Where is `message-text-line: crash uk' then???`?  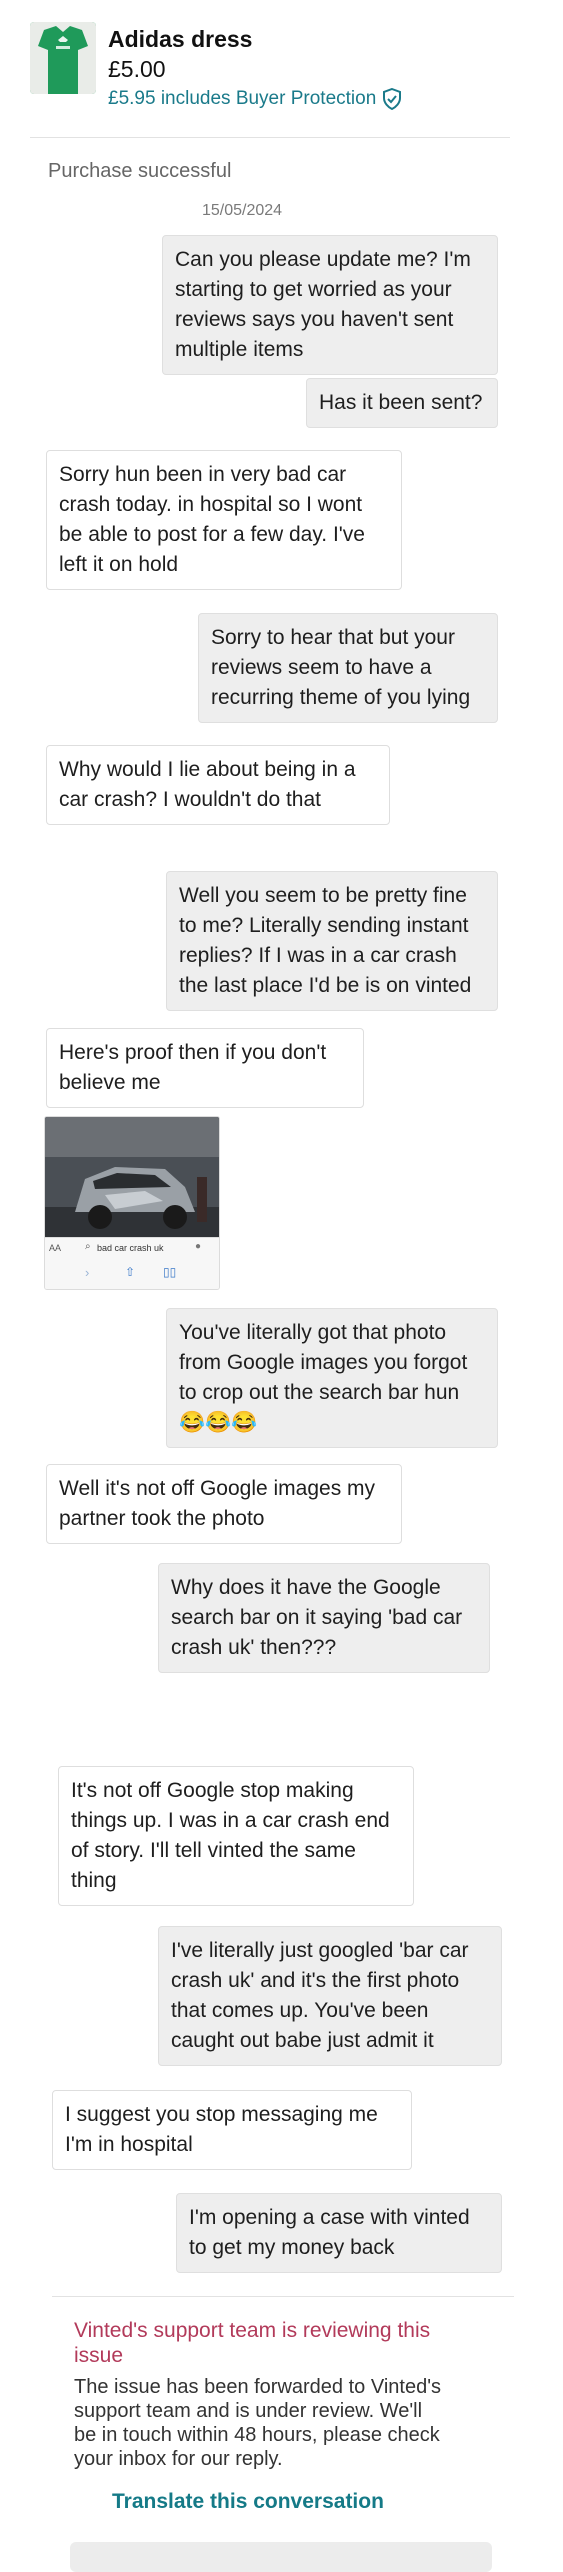 message-text-line: crash uk' then??? is located at coordinates (254, 1647).